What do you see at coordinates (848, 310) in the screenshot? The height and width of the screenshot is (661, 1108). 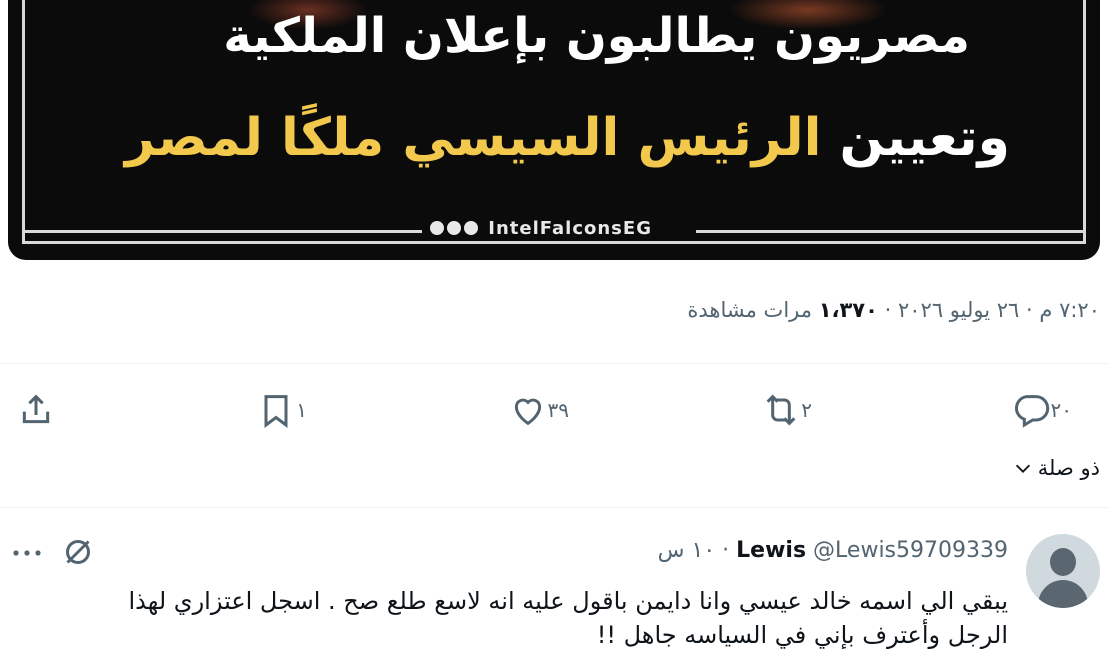 I see `views-count: ١،٣٧٠` at bounding box center [848, 310].